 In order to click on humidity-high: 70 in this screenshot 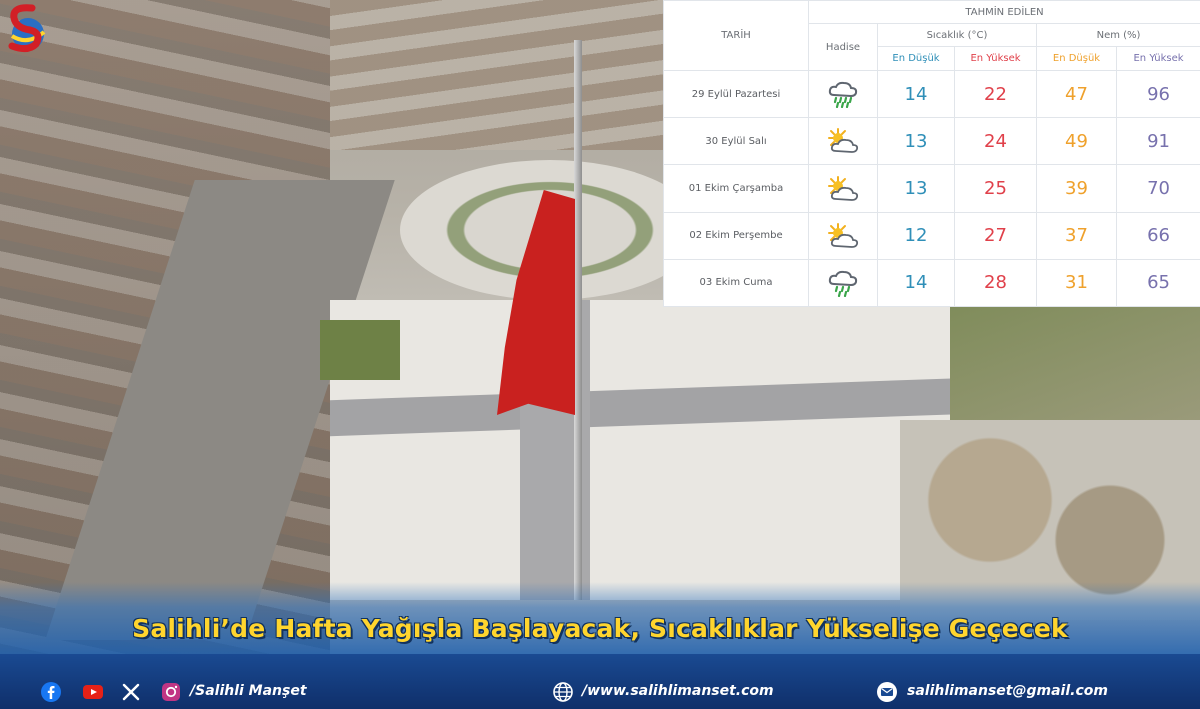, I will do `click(1157, 188)`.